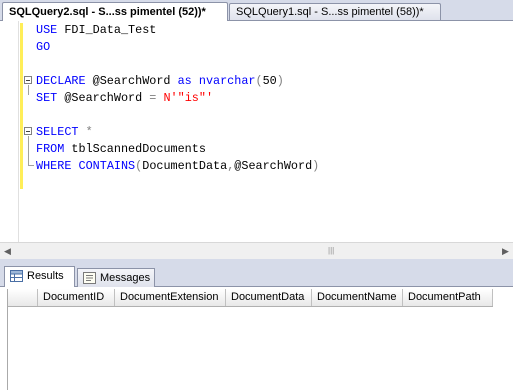  I want to click on code-token: FDI_Data_Test, so click(107, 30).